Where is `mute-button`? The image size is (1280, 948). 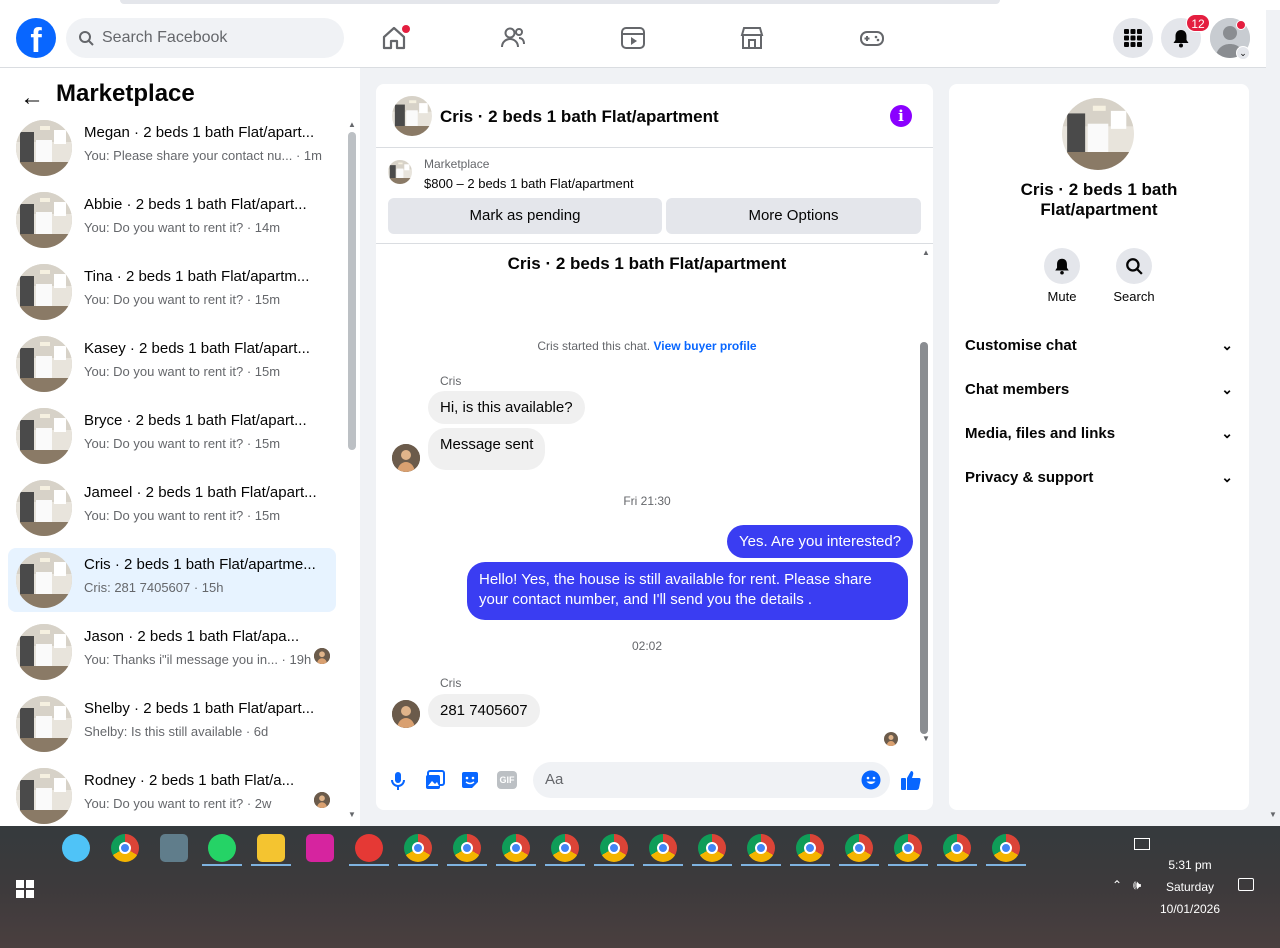
mute-button is located at coordinates (1062, 266).